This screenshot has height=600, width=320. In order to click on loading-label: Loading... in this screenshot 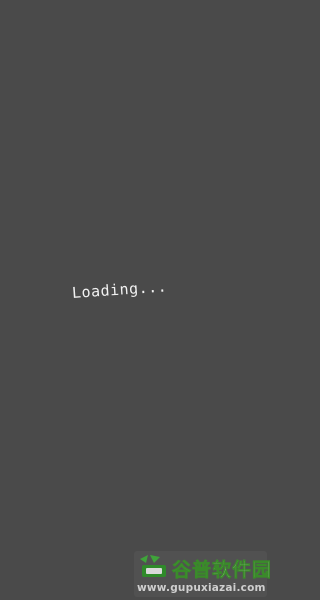, I will do `click(119, 289)`.